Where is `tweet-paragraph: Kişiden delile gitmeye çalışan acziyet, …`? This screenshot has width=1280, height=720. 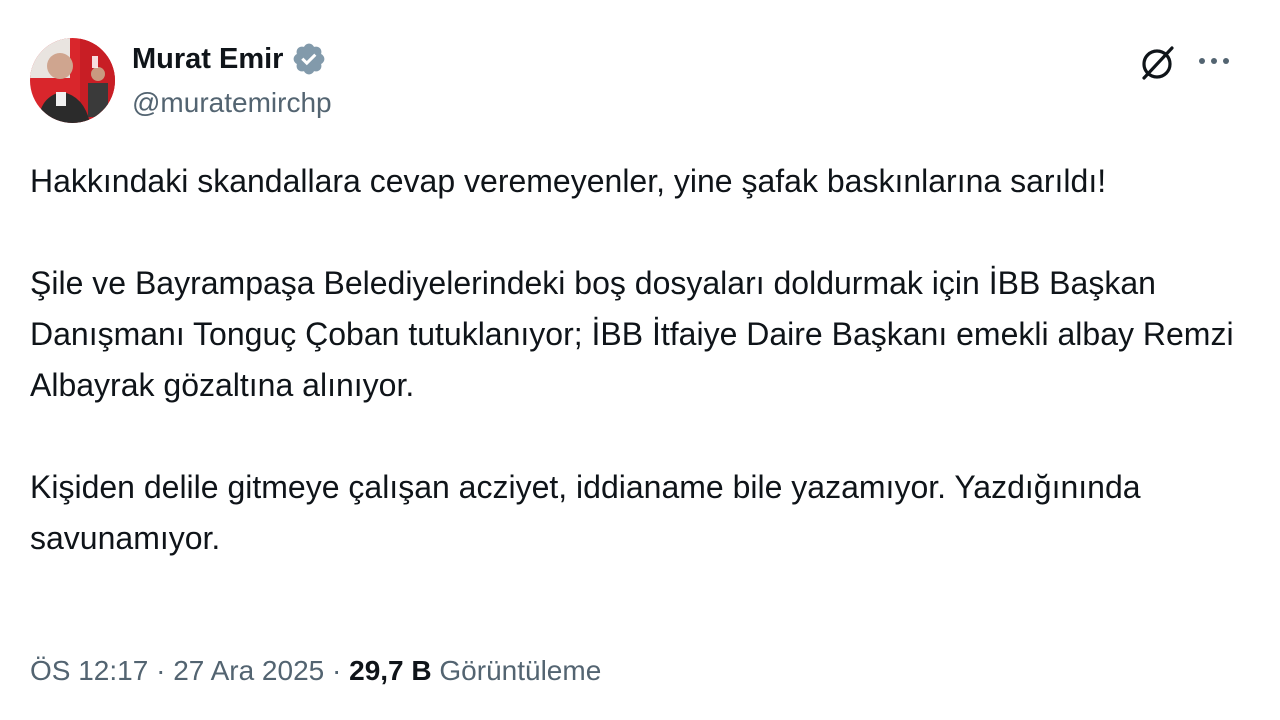
tweet-paragraph: Kişiden delile gitmeye çalışan acziyet, … is located at coordinates (585, 512).